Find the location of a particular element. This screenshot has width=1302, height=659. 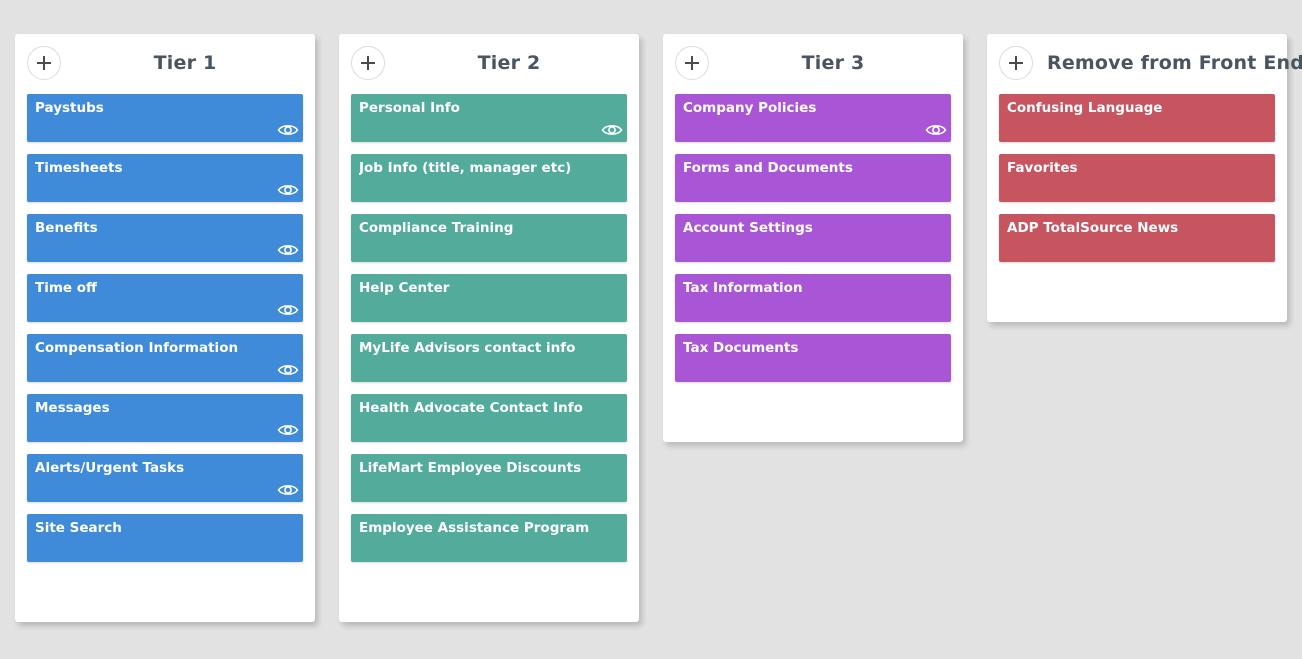

card-health-advocate: Health Advocate Contact Info is located at coordinates (489, 418).